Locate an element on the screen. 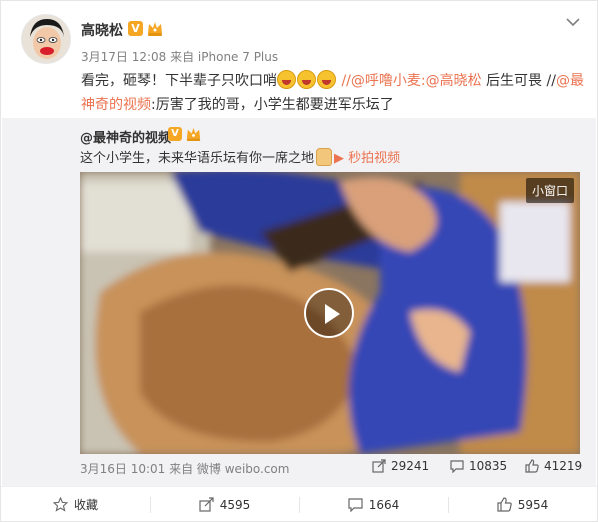 The image size is (598, 522). emoji-laugh-icon is located at coordinates (286, 79).